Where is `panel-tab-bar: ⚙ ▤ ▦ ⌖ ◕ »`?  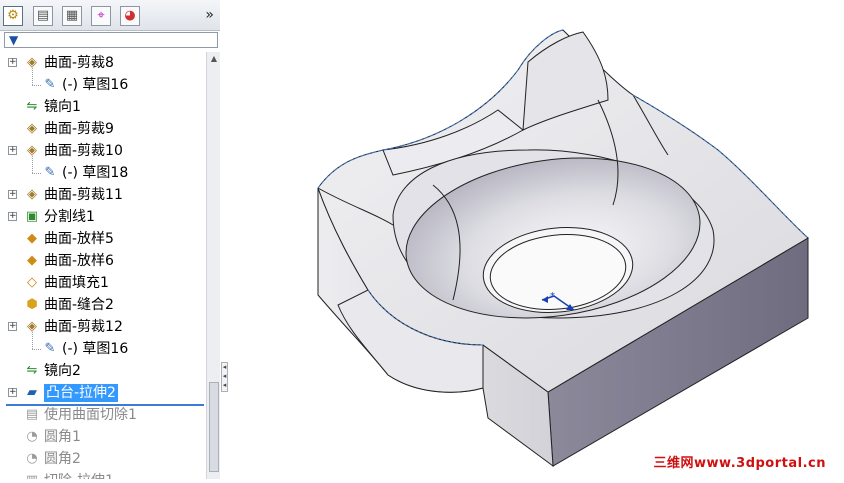
panel-tab-bar: ⚙ ▤ ▦ ⌖ ◕ » is located at coordinates (110, 15).